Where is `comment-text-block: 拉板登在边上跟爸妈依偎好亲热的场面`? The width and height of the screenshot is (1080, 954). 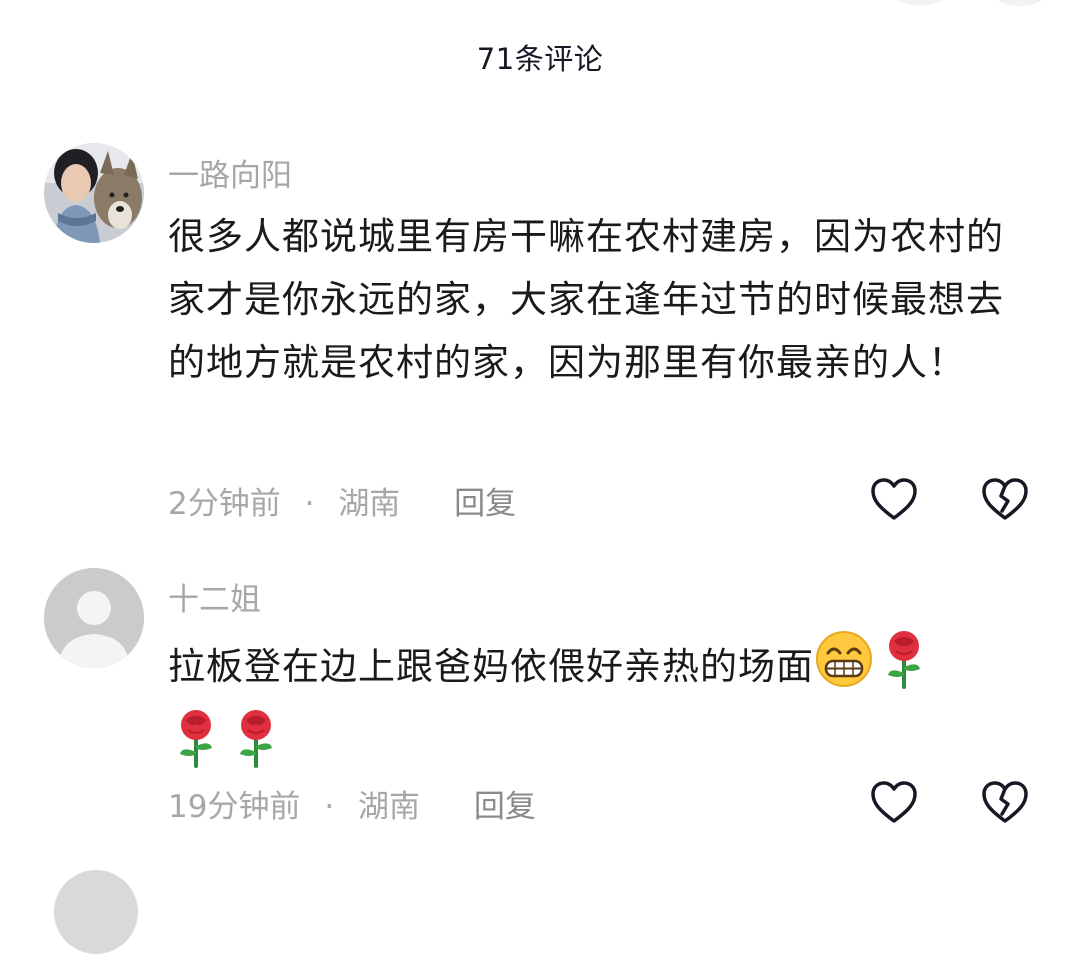 comment-text-block: 拉板登在边上跟爸妈依偎好亲热的场面 is located at coordinates (598, 708).